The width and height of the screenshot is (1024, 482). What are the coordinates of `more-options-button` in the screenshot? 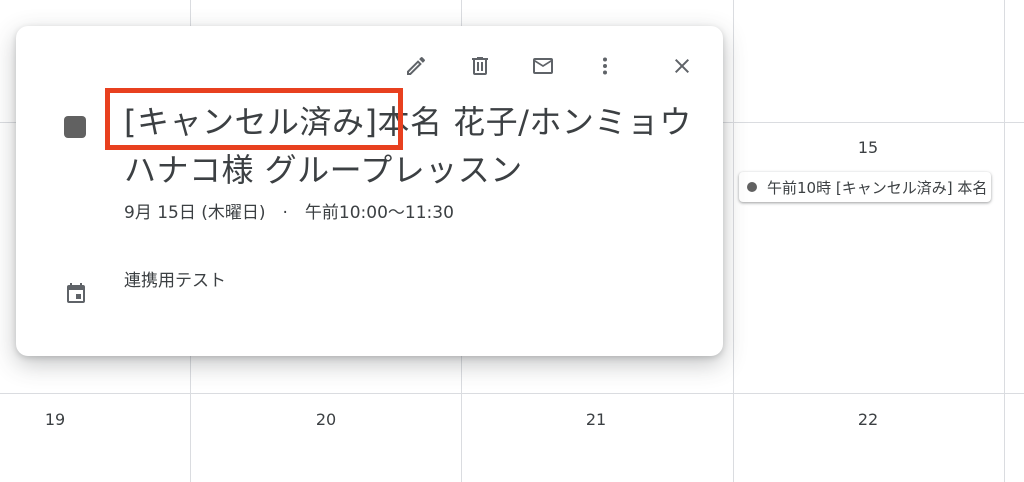 It's located at (605, 66).